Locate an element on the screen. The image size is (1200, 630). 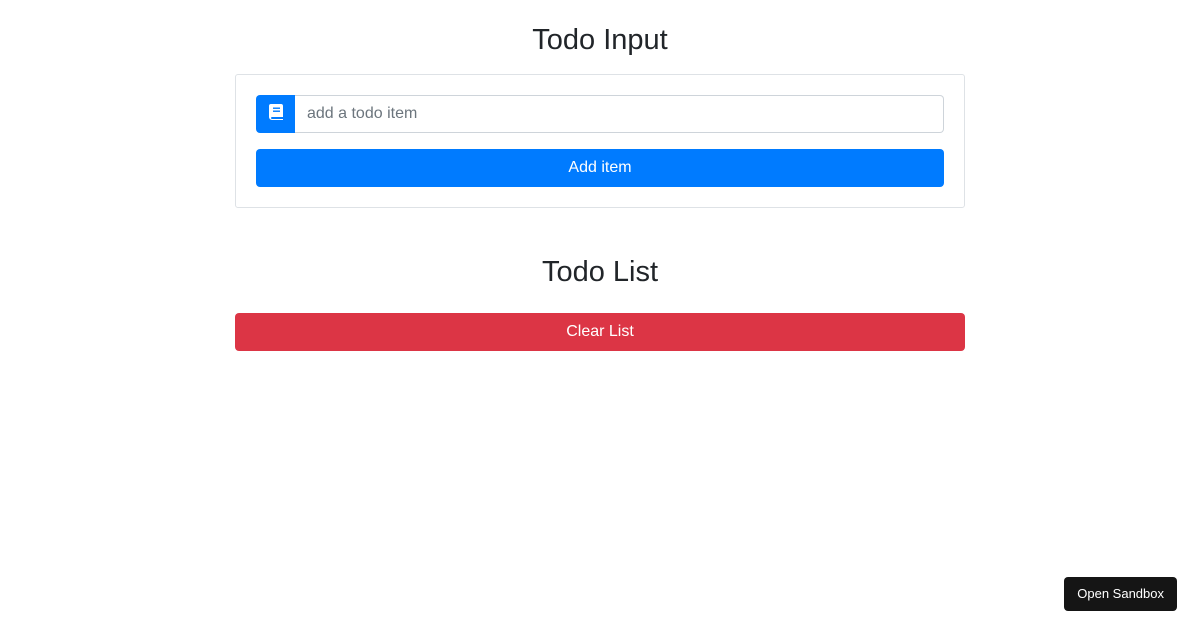
todo-input-group is located at coordinates (600, 114).